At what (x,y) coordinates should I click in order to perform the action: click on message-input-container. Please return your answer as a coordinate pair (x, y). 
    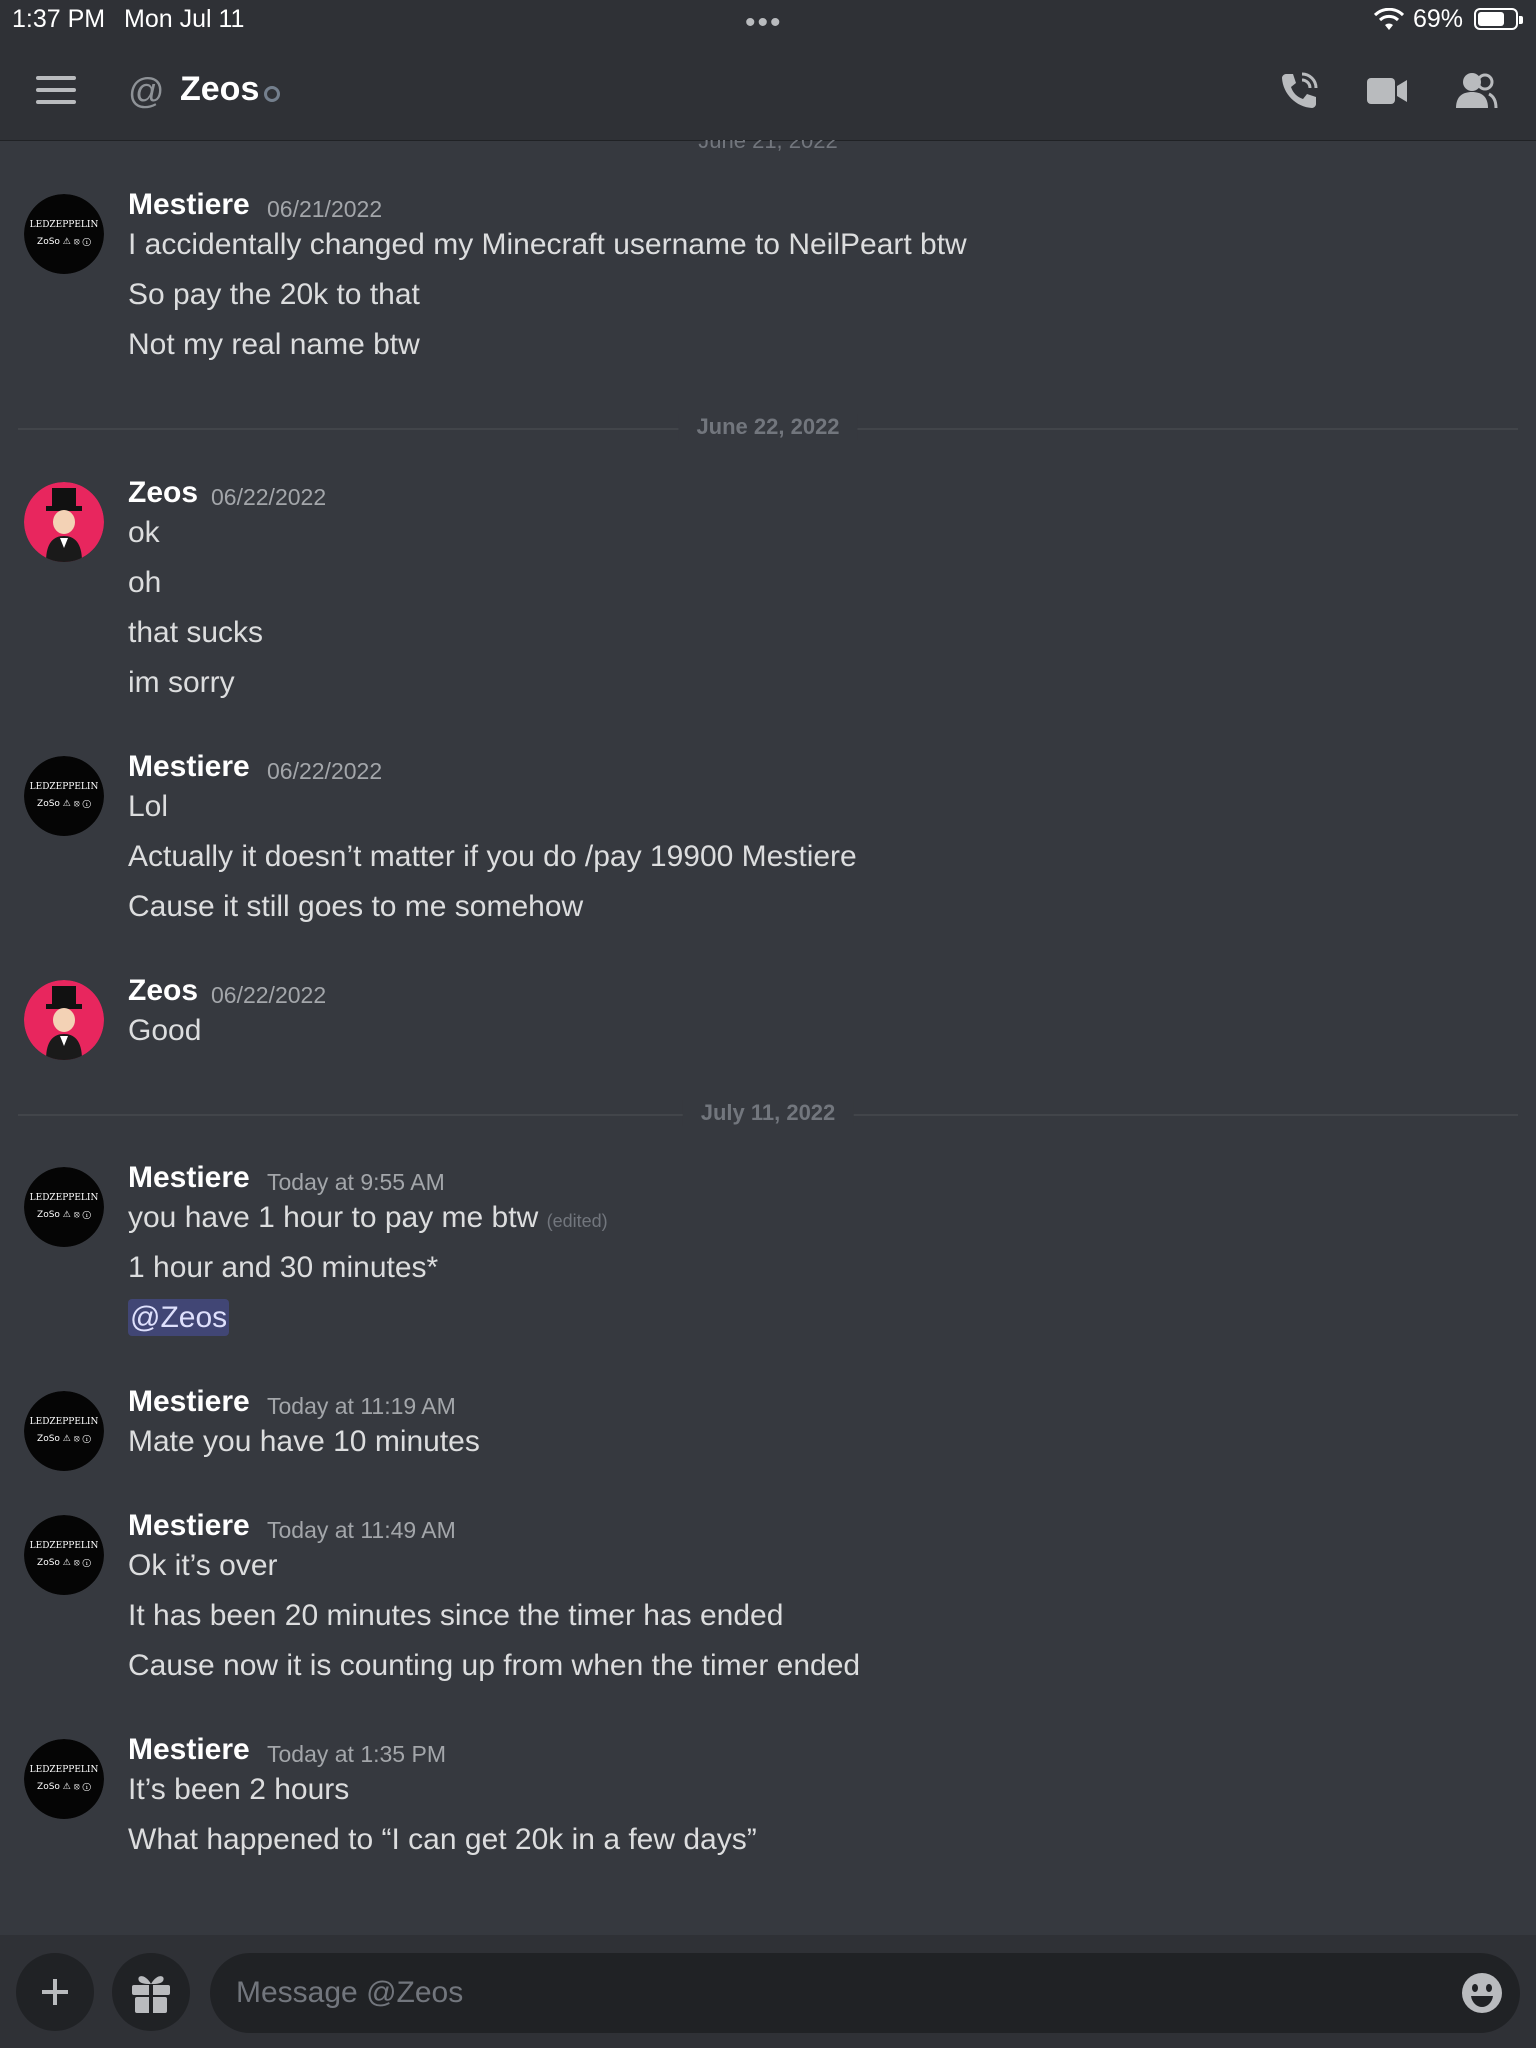
    Looking at the image, I should click on (865, 1993).